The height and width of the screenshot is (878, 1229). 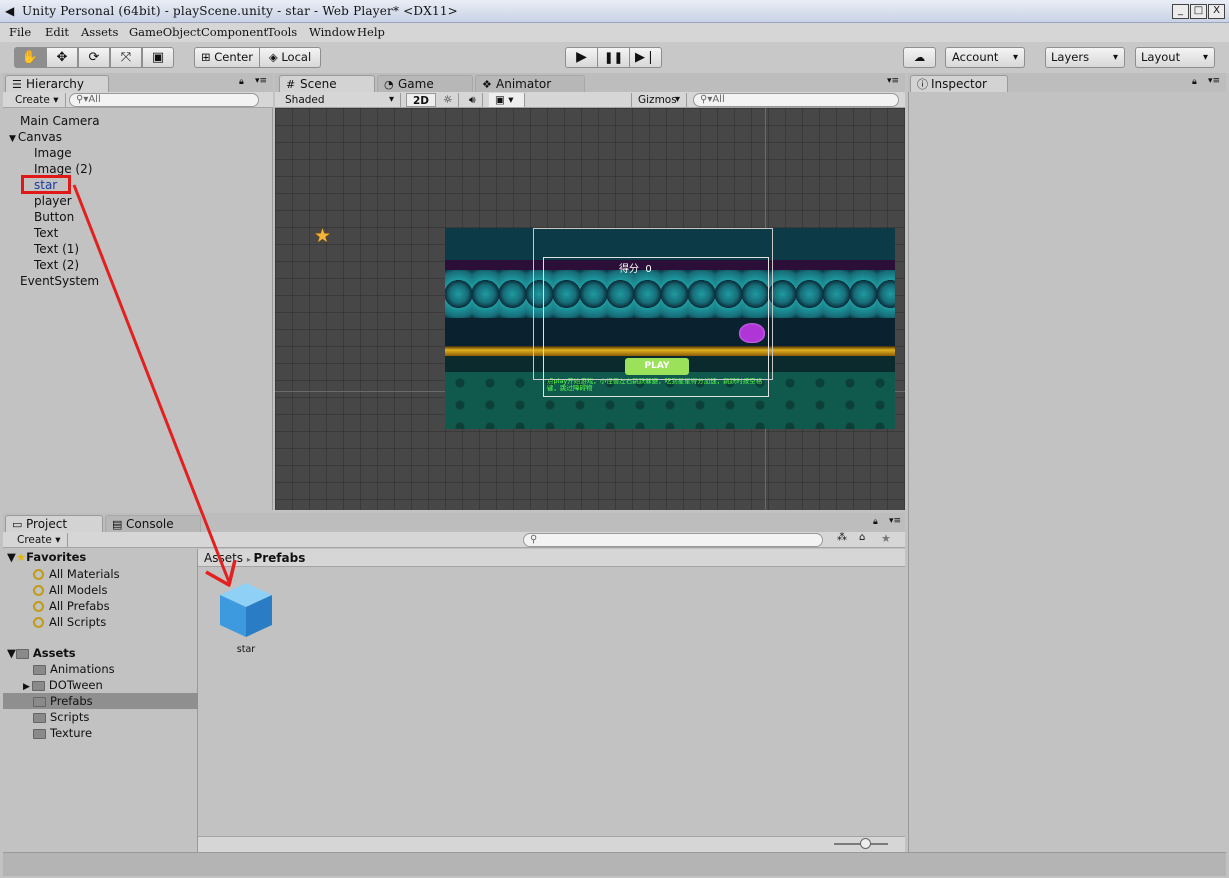 I want to click on search-placeholder: All, so click(x=718, y=99).